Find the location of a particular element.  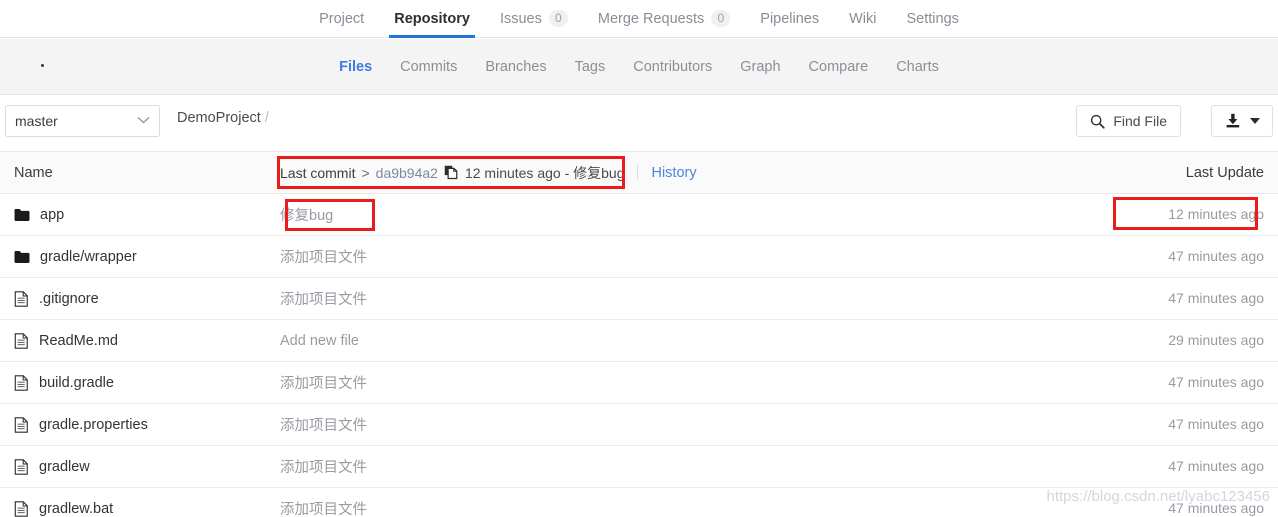

header-divider is located at coordinates (638, 172).